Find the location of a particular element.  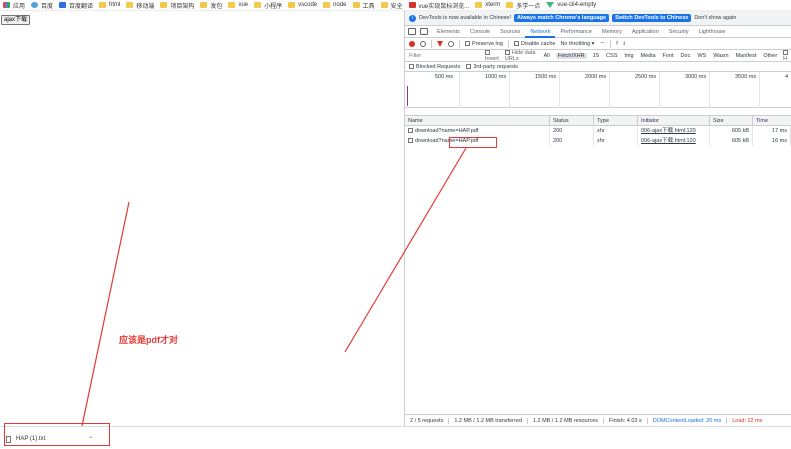

filter-type-wasm: Wasm is located at coordinates (720, 56).